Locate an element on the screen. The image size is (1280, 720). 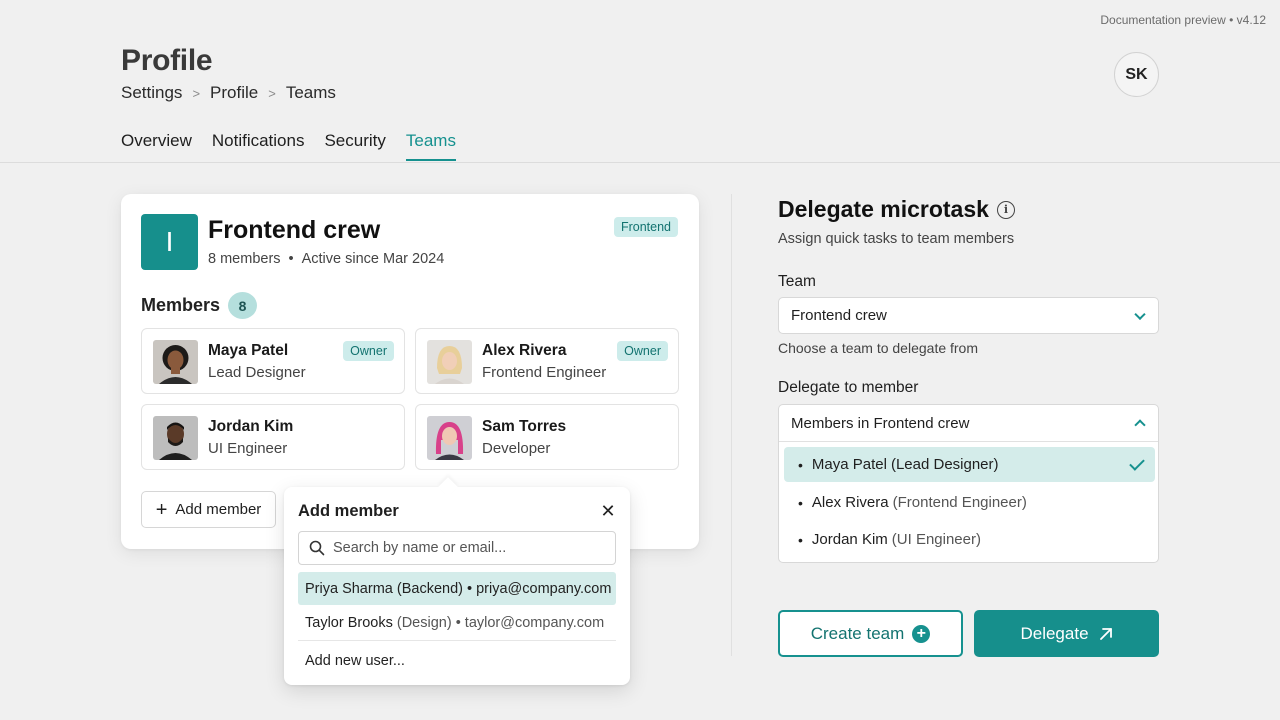
option-name: Maya Patel is located at coordinates (849, 464).